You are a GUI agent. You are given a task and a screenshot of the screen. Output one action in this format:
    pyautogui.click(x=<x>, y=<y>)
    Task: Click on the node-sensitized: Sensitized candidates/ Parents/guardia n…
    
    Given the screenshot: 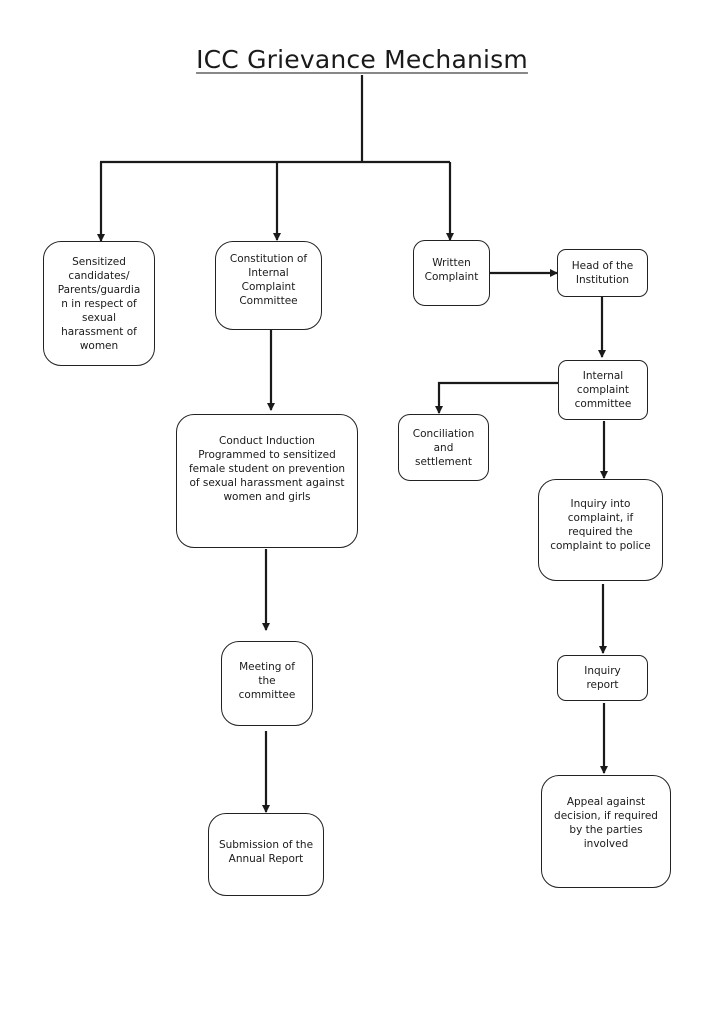 What is the action you would take?
    pyautogui.click(x=99, y=303)
    